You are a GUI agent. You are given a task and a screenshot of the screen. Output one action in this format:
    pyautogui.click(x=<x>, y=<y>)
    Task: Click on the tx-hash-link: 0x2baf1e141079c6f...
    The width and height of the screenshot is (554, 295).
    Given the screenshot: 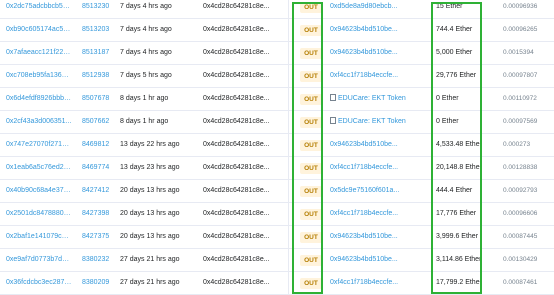 What is the action you would take?
    pyautogui.click(x=39, y=237)
    